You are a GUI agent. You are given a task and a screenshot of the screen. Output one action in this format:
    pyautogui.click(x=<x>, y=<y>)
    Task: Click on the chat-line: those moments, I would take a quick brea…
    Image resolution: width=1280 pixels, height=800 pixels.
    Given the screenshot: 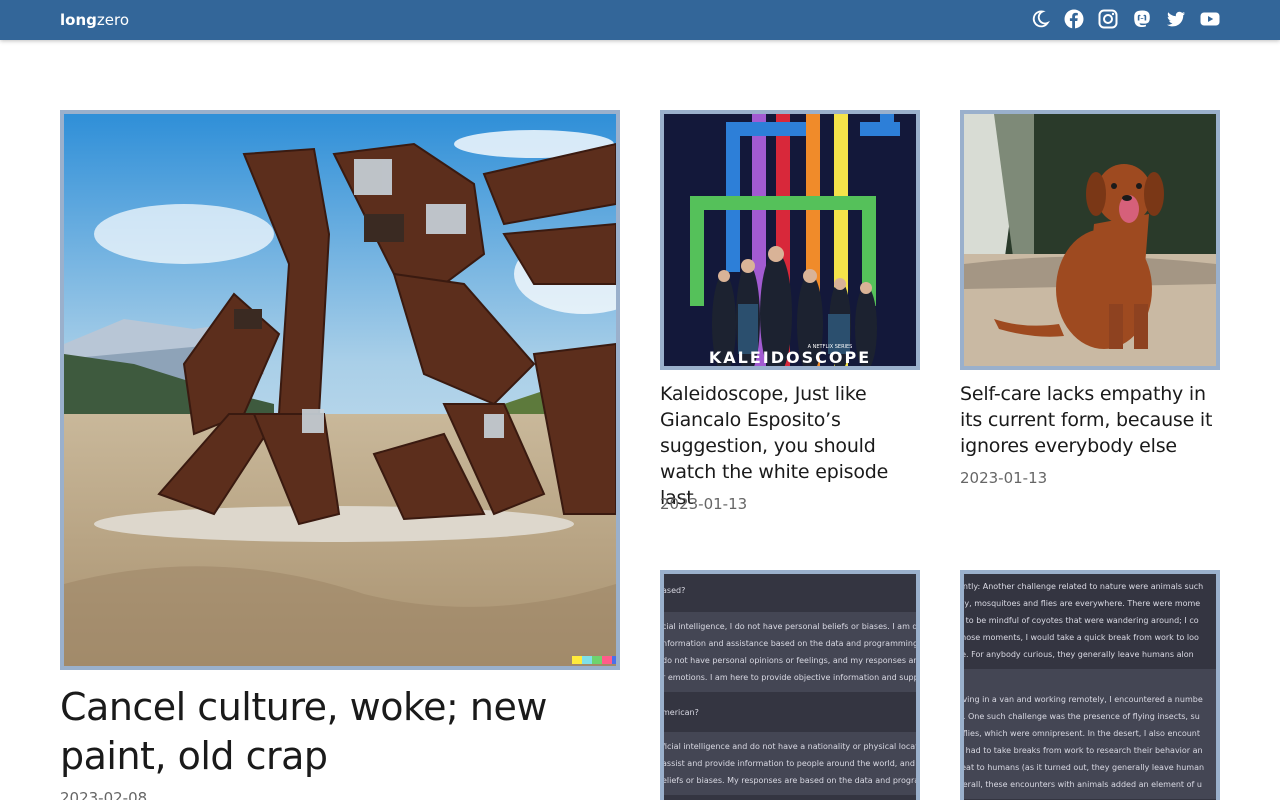 What is the action you would take?
    pyautogui.click(x=1081, y=637)
    